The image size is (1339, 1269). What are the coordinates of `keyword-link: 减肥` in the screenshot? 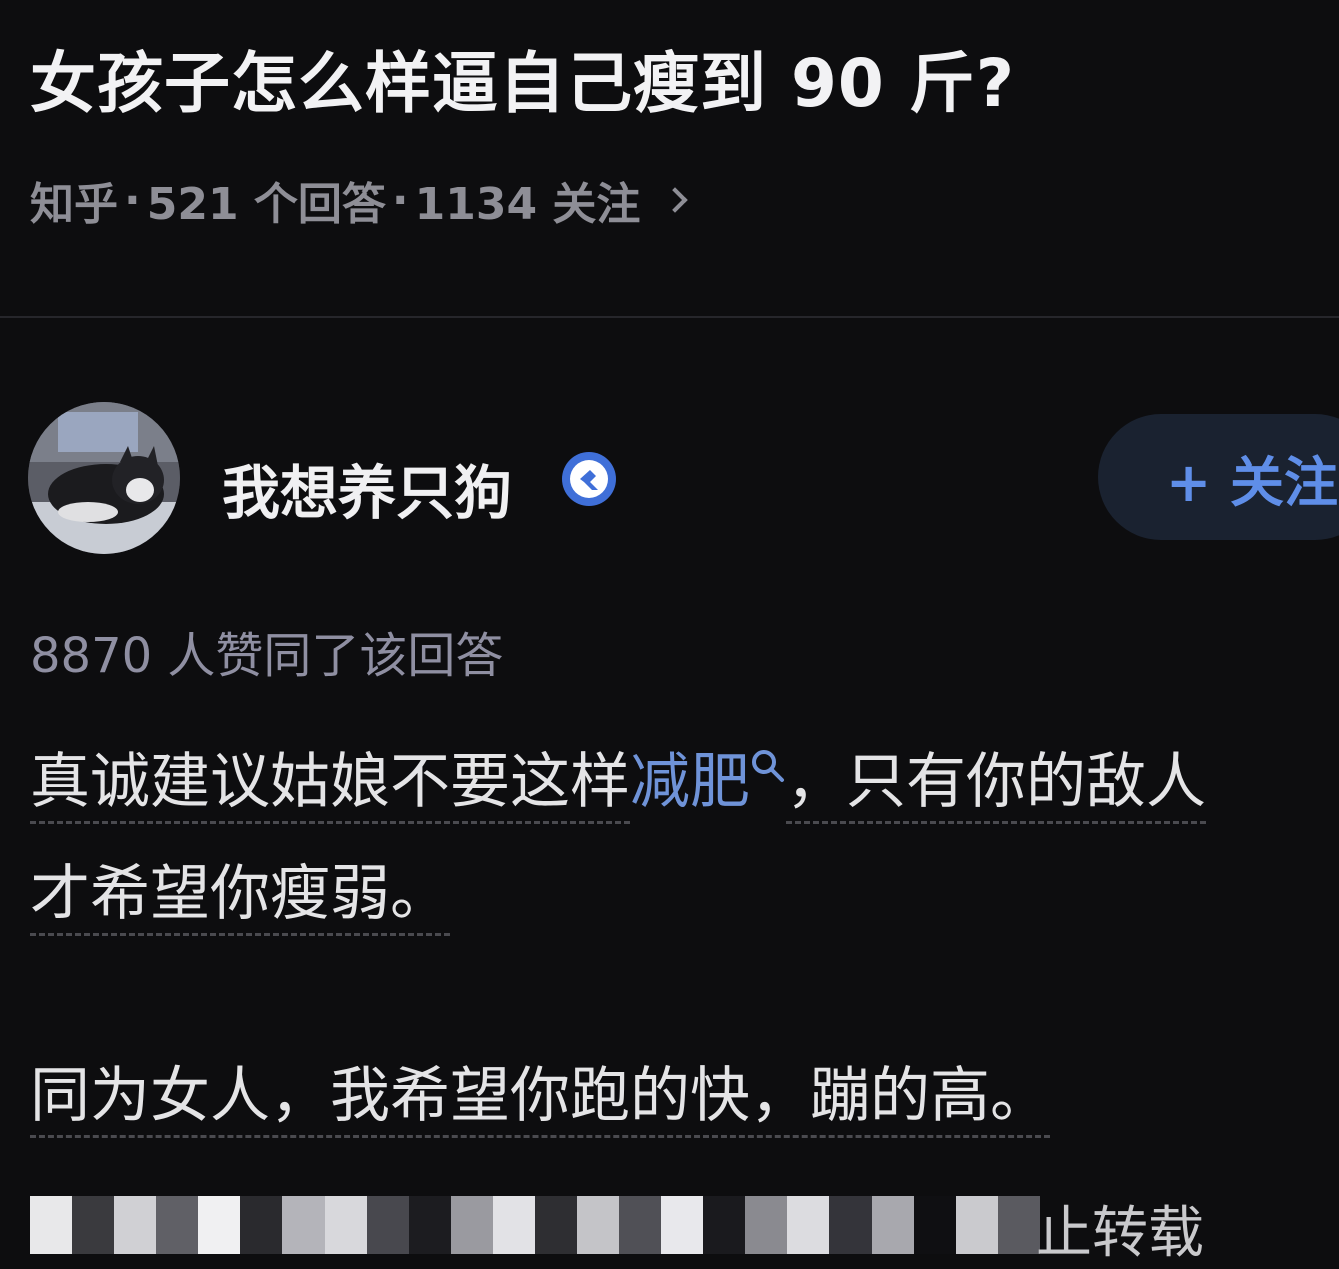 It's located at (708, 782).